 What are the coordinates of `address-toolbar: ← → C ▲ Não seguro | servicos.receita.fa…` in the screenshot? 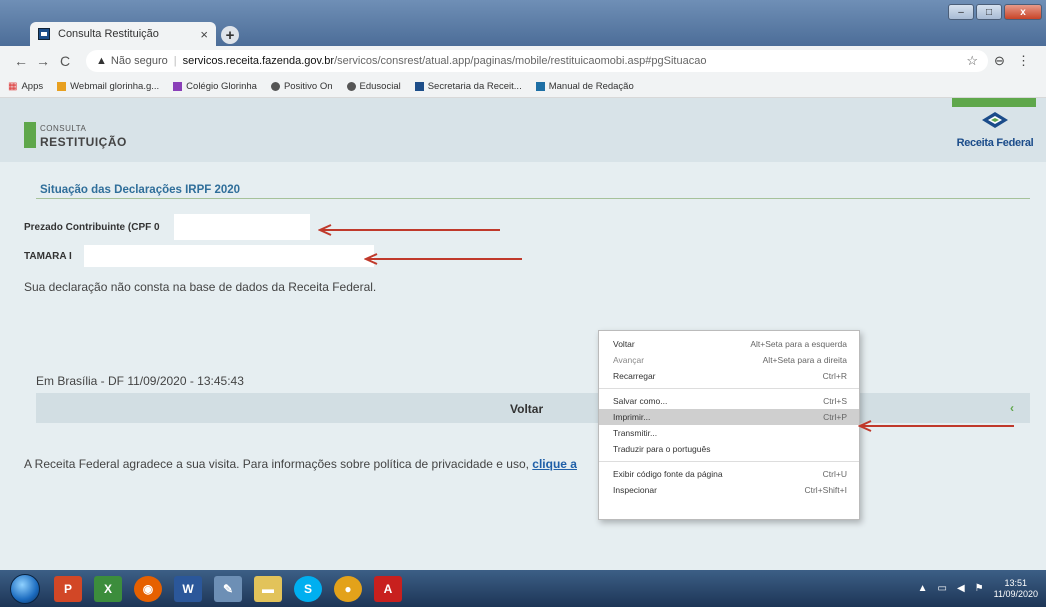 It's located at (523, 61).